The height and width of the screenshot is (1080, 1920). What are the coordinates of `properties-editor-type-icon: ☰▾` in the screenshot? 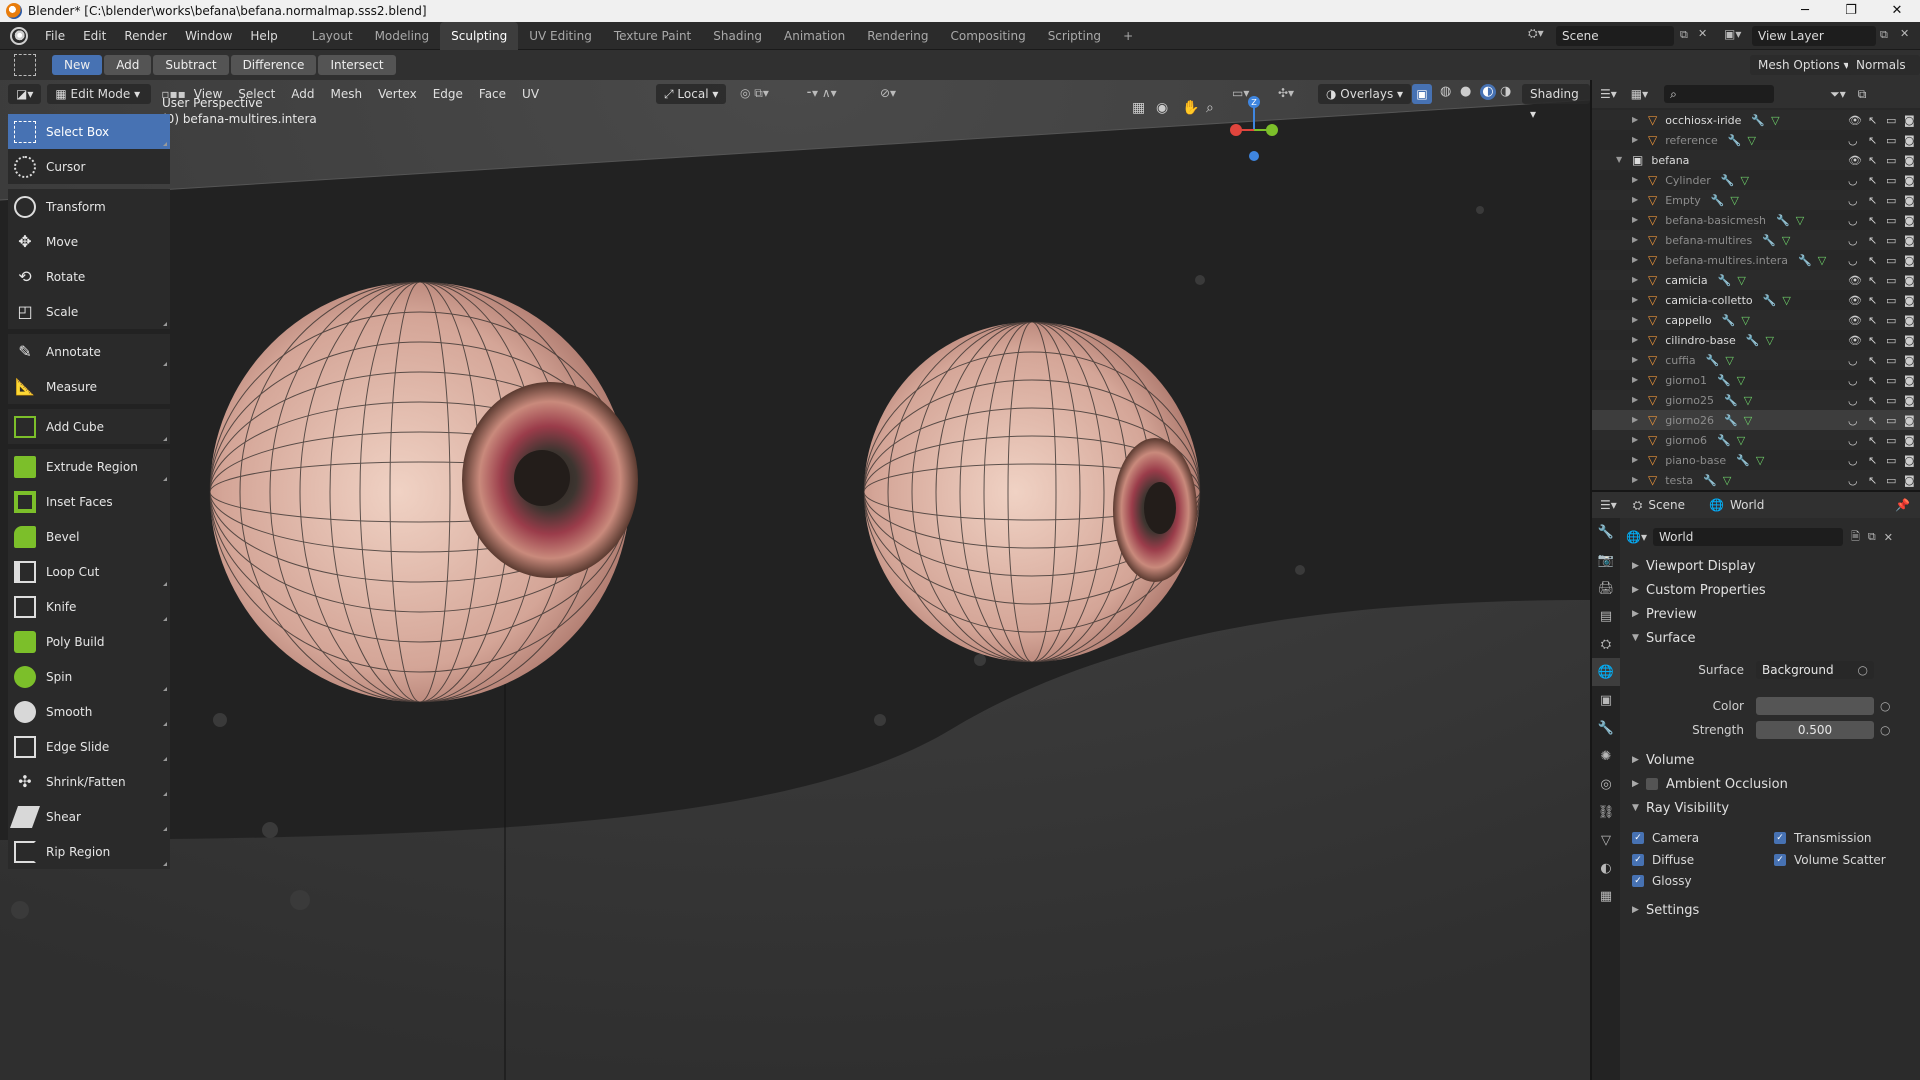 It's located at (1608, 505).